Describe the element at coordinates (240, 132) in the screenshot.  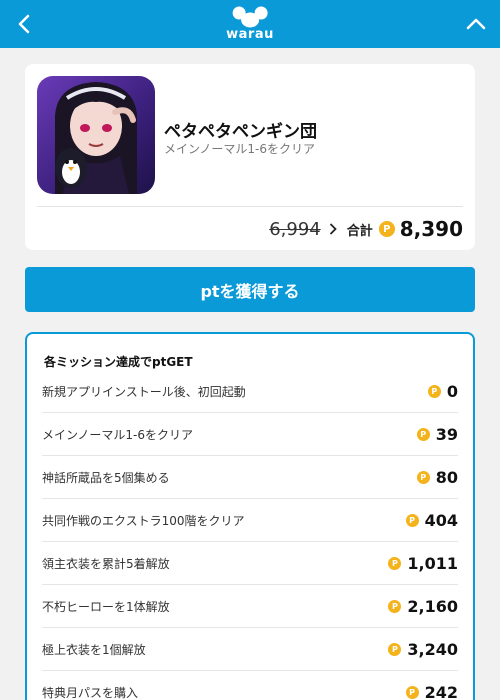
I see `app-title: ペタペタペンギン団` at that location.